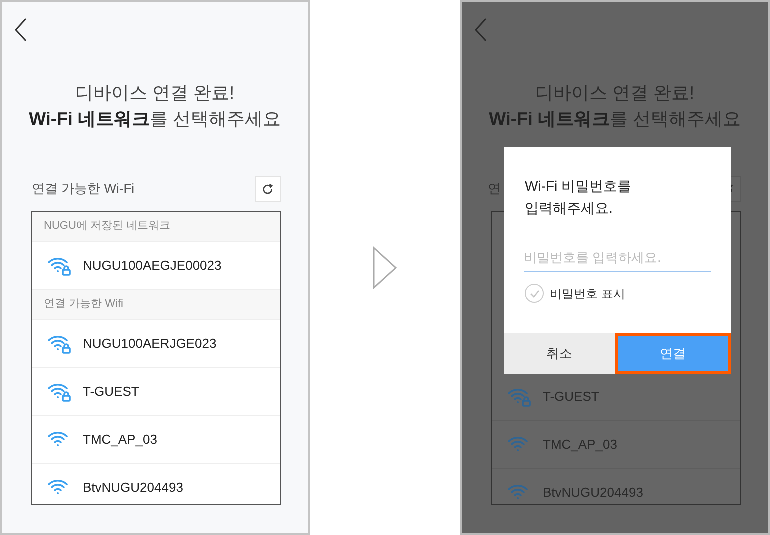  I want to click on network-name: BtvNUGU204493, so click(133, 488).